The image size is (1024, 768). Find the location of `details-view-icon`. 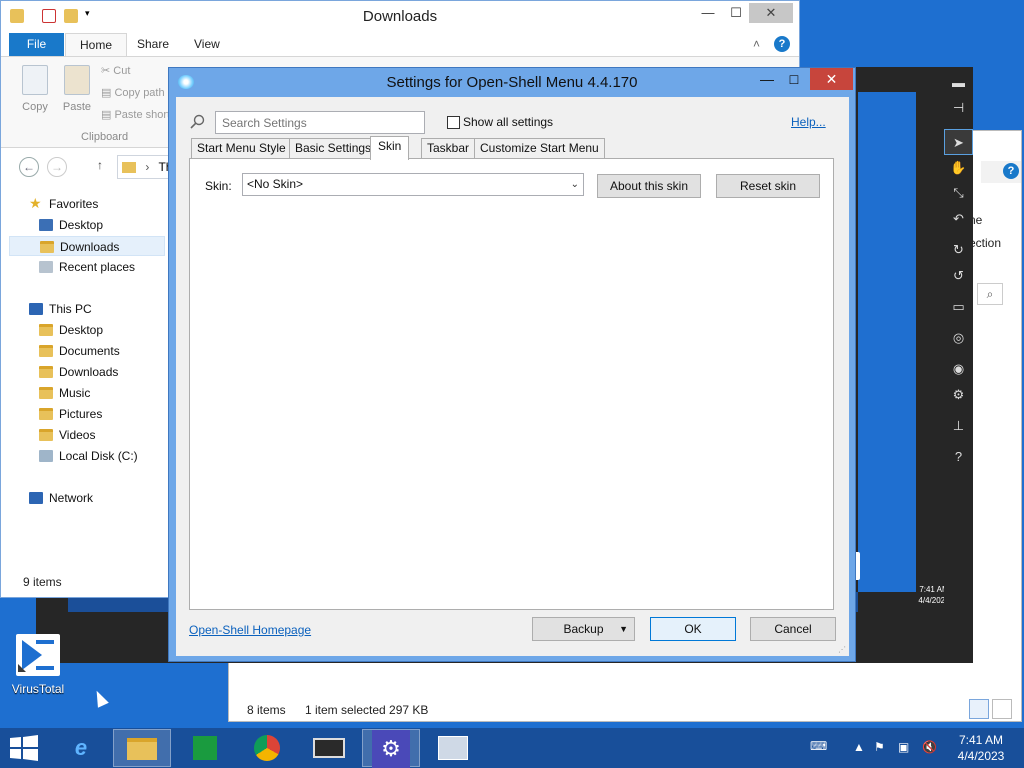

details-view-icon is located at coordinates (979, 709).